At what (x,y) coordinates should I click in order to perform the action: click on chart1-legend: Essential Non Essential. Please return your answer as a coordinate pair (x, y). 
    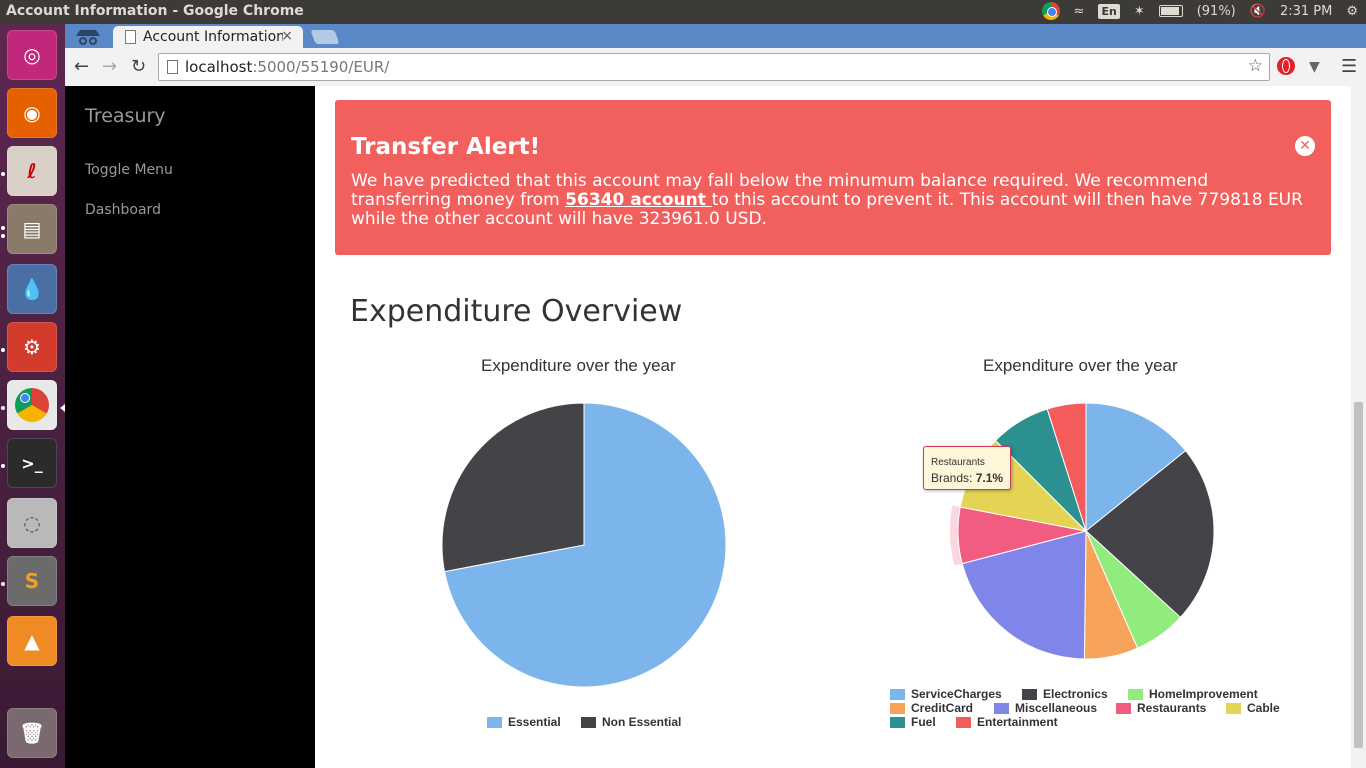
    Looking at the image, I should click on (612, 723).